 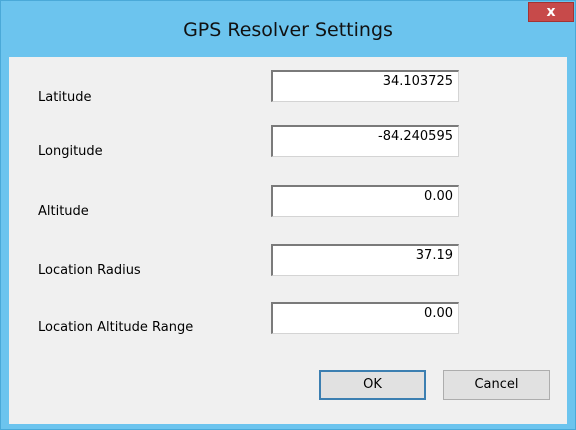 What do you see at coordinates (551, 12) in the screenshot?
I see `close-button: x` at bounding box center [551, 12].